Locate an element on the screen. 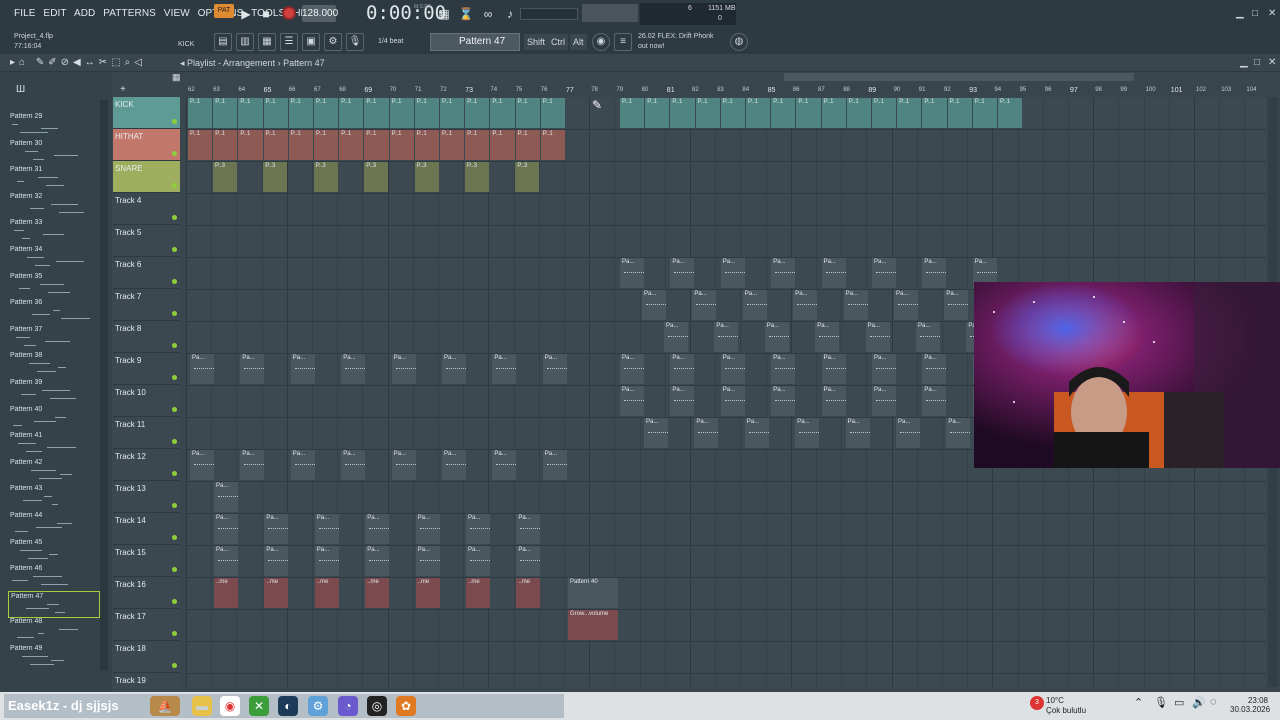 The height and width of the screenshot is (720, 1280). minimize-icon: ▁ is located at coordinates (1240, 13).